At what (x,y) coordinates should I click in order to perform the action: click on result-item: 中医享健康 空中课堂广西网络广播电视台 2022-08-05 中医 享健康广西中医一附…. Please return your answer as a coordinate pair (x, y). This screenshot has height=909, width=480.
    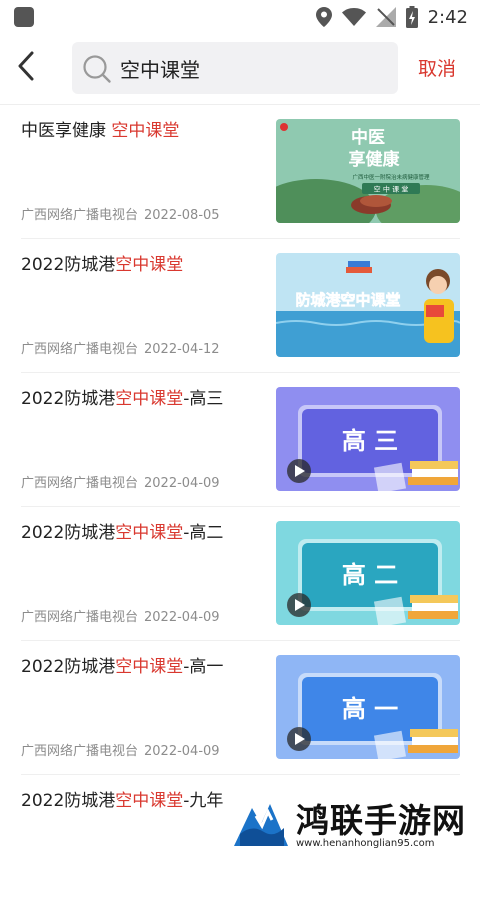
    Looking at the image, I should click on (240, 172).